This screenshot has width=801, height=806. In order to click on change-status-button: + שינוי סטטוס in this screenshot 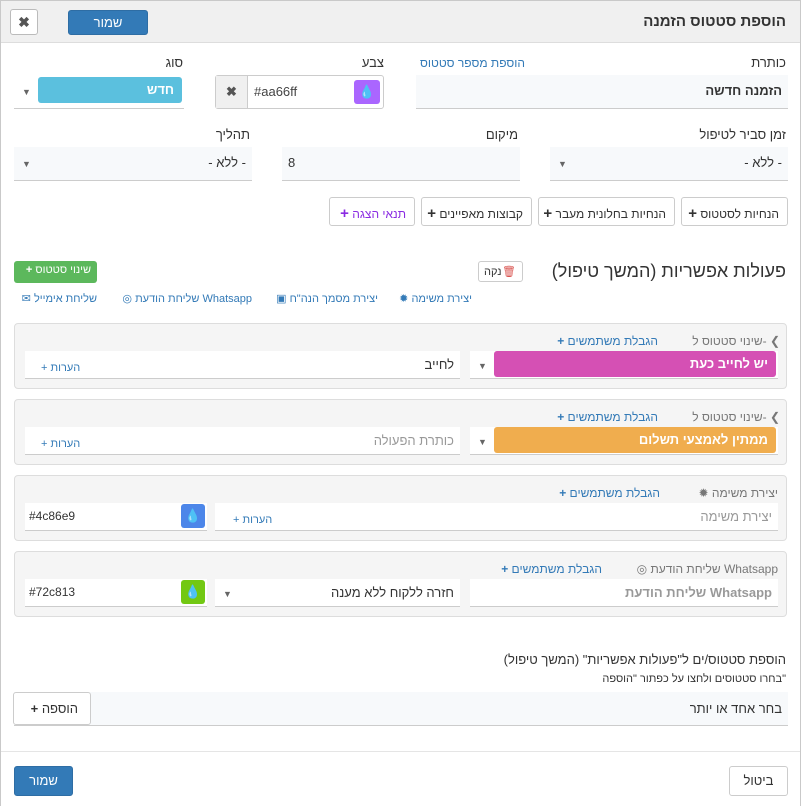, I will do `click(55, 272)`.